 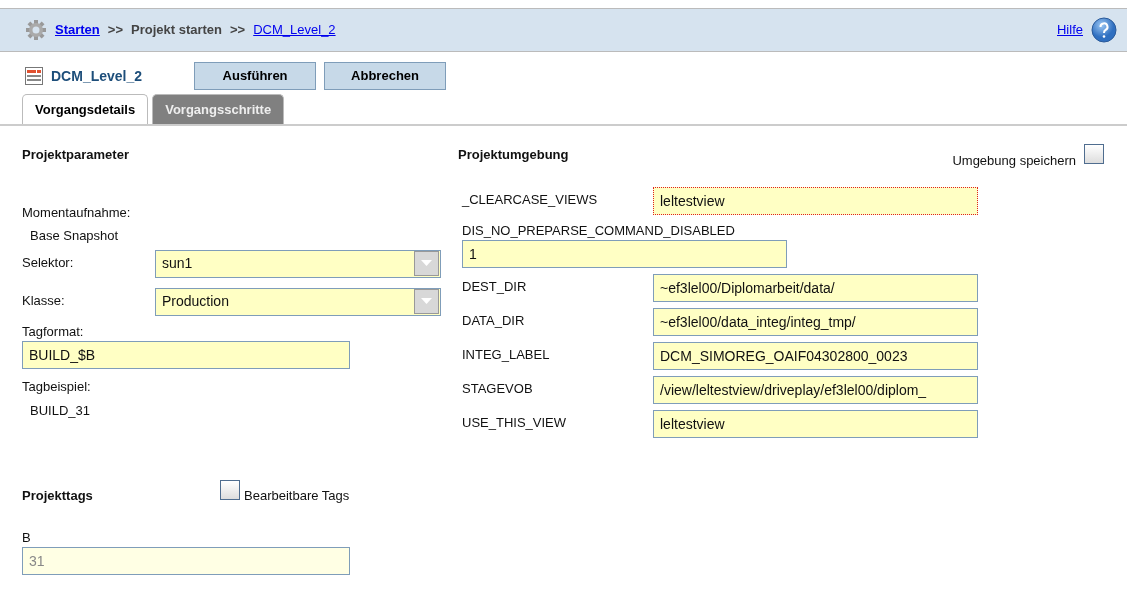 I want to click on field-value: BUILD_31, so click(x=60, y=410).